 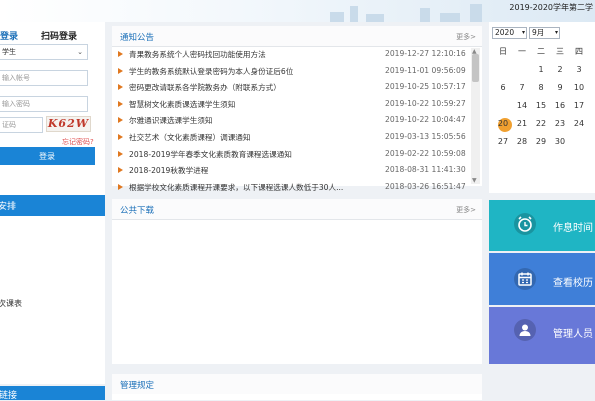 What do you see at coordinates (538, 32) in the screenshot?
I see `month-select-value: 9月` at bounding box center [538, 32].